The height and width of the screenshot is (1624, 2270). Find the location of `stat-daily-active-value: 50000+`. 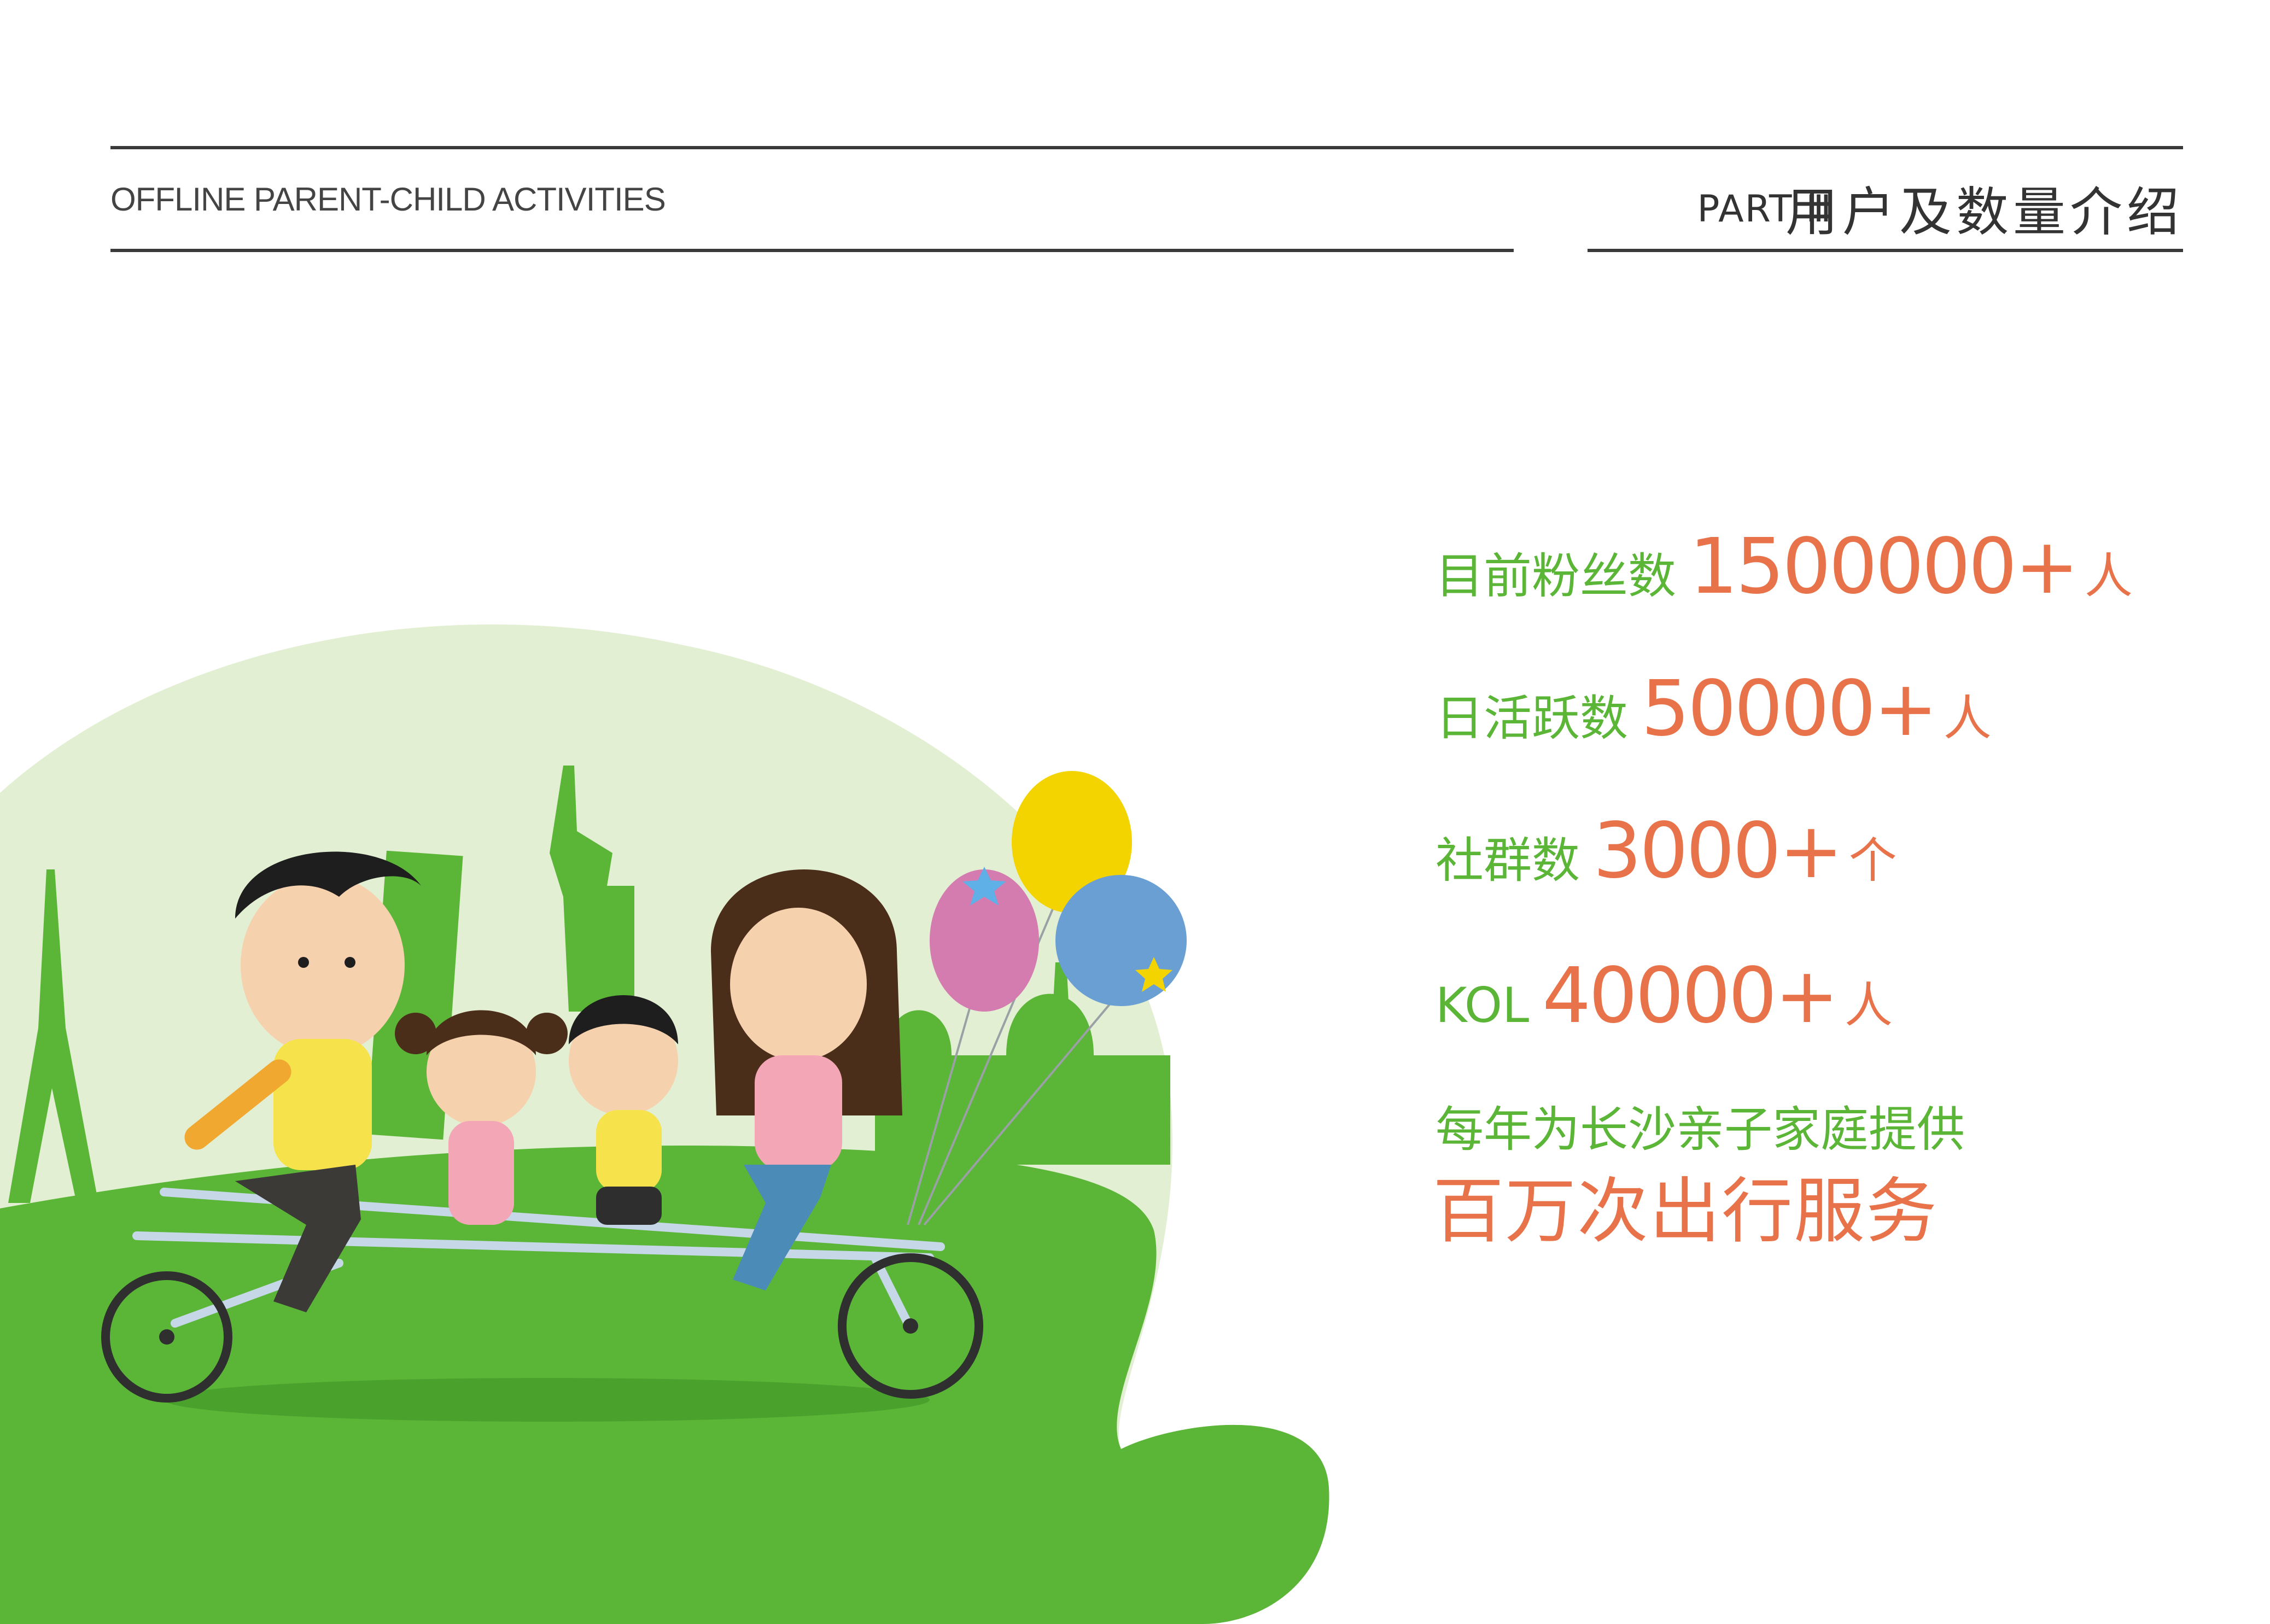

stat-daily-active-value: 50000+ is located at coordinates (1789, 708).